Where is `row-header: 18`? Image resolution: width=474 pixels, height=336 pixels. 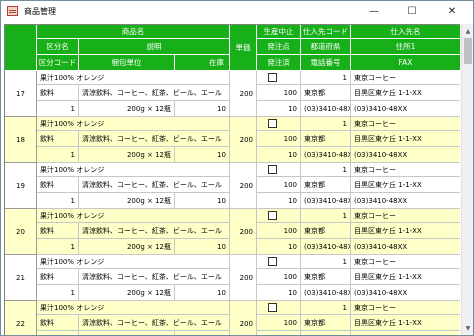
row-header: 18 is located at coordinates (21, 140).